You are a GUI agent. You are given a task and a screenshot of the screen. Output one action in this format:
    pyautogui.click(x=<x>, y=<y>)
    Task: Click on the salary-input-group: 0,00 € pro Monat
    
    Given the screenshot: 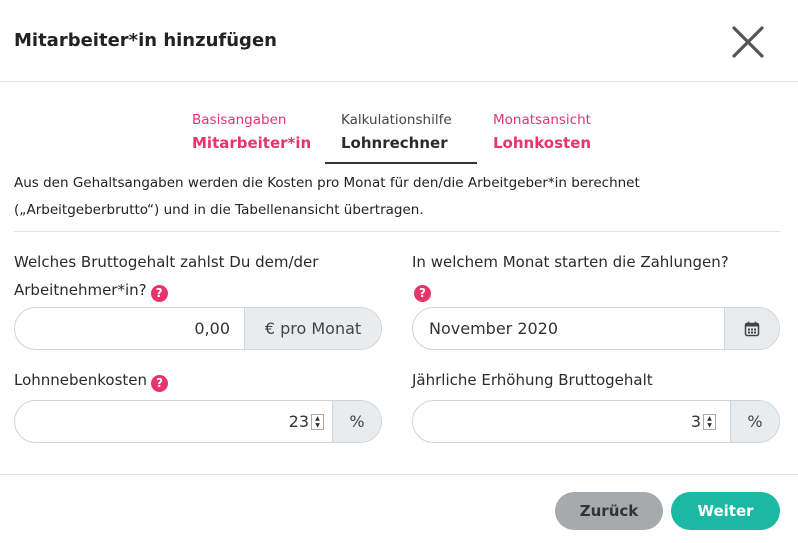 What is the action you would take?
    pyautogui.click(x=198, y=328)
    